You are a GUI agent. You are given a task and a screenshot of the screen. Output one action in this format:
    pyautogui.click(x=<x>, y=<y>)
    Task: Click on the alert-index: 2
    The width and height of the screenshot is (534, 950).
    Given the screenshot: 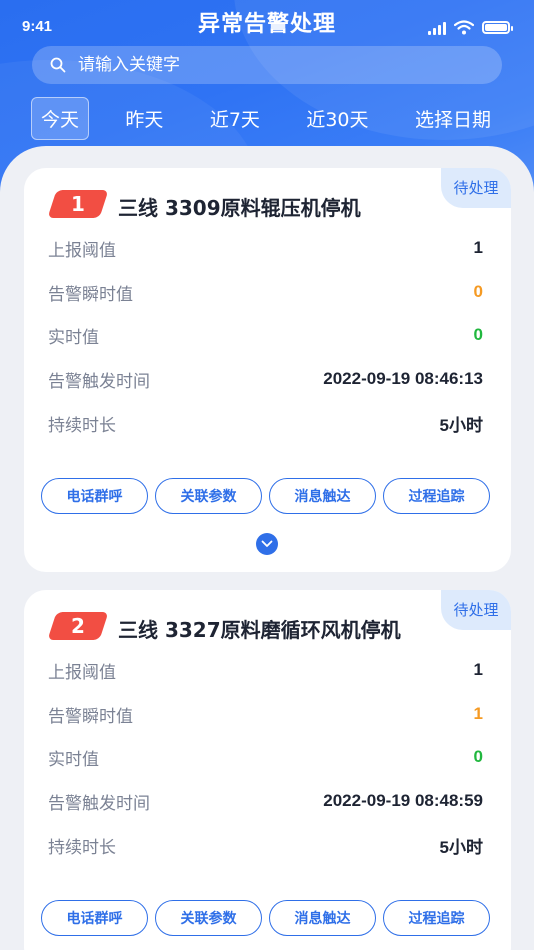 What is the action you would take?
    pyautogui.click(x=78, y=626)
    